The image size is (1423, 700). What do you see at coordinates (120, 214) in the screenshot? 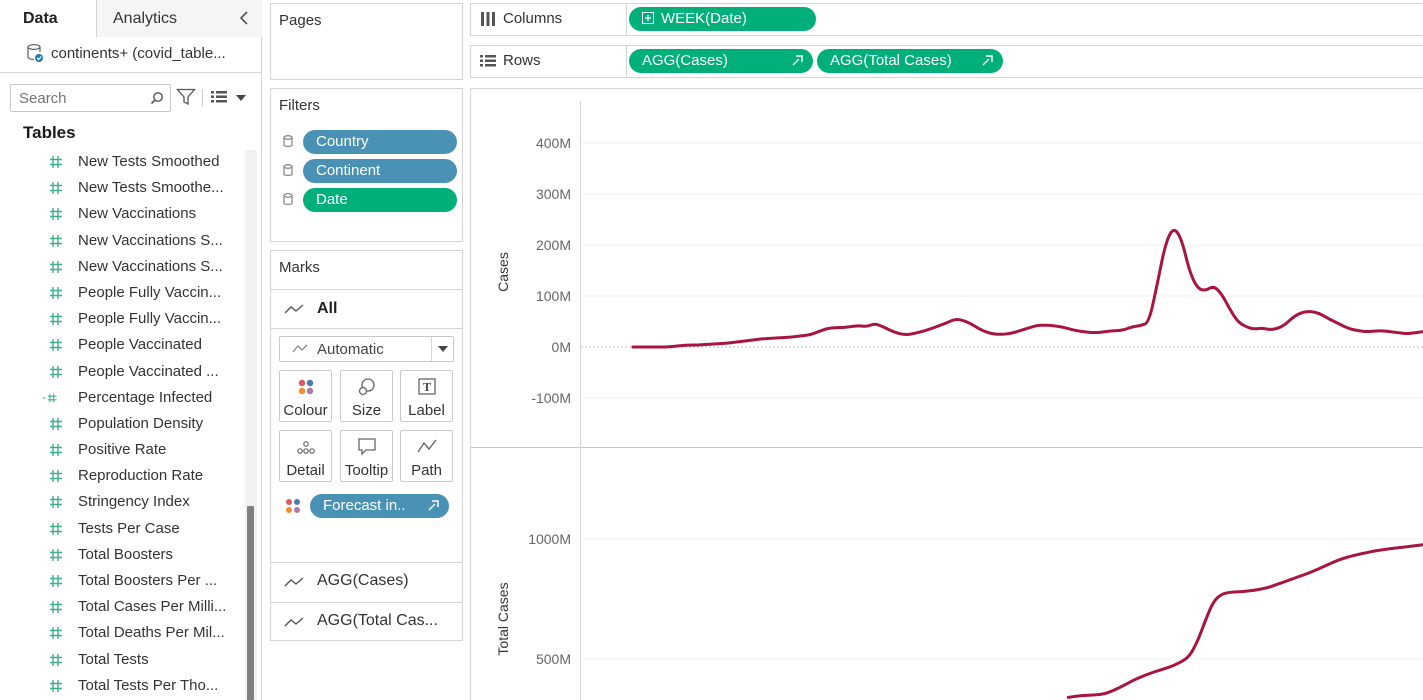
I see `field-item: New Vaccinations` at bounding box center [120, 214].